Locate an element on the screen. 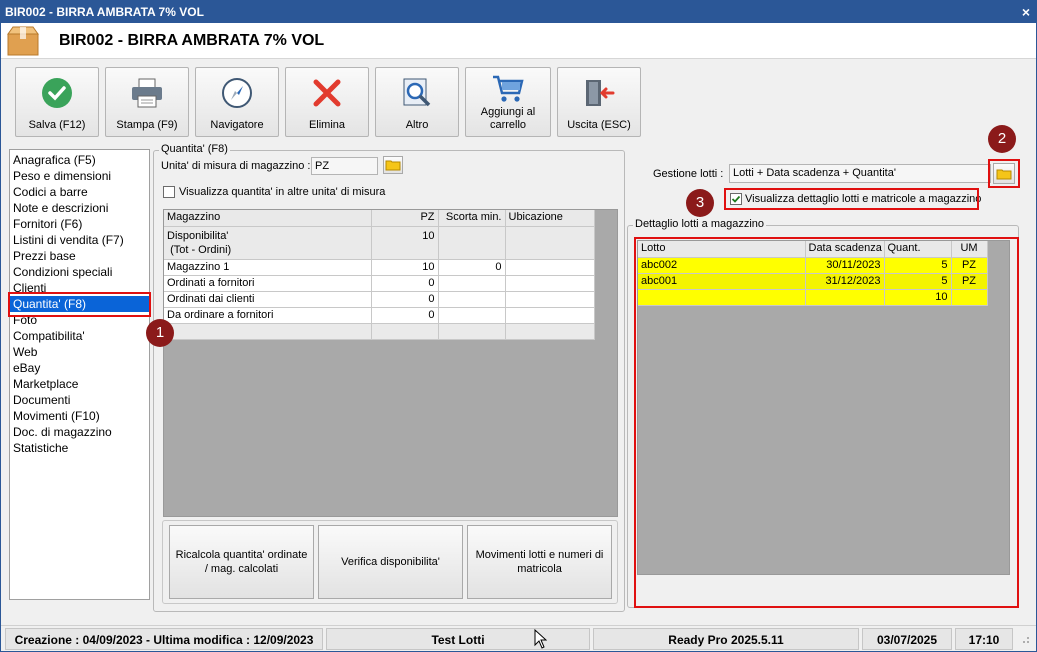  add-to-cart-label: Aggiungi al carrello is located at coordinates (508, 118).